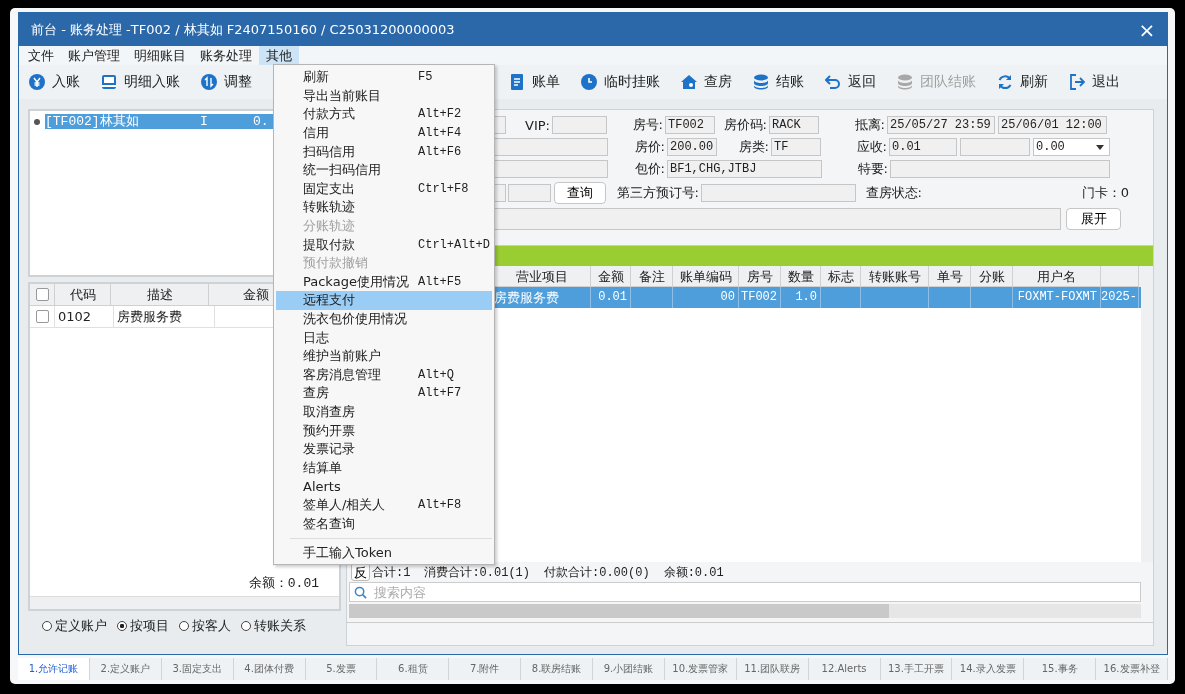 This screenshot has height=694, width=1185. I want to click on tab: 4.团体付费, so click(269, 669).